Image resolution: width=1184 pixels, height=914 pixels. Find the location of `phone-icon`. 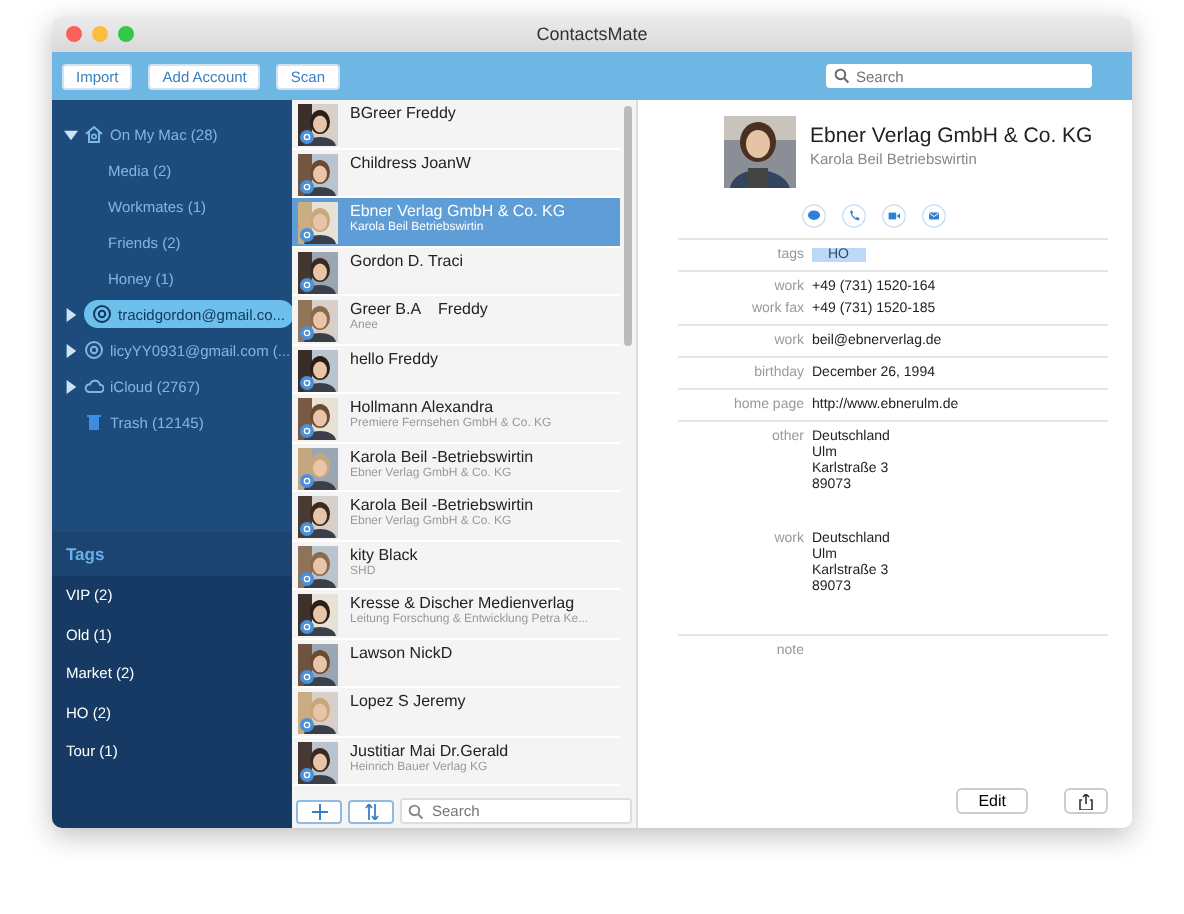

phone-icon is located at coordinates (853, 216).